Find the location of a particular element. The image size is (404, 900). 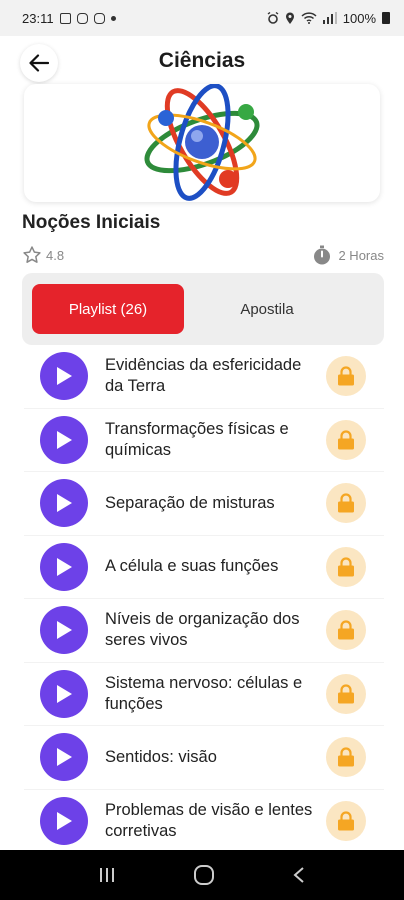

instagram-notification-icon is located at coordinates (82, 18).